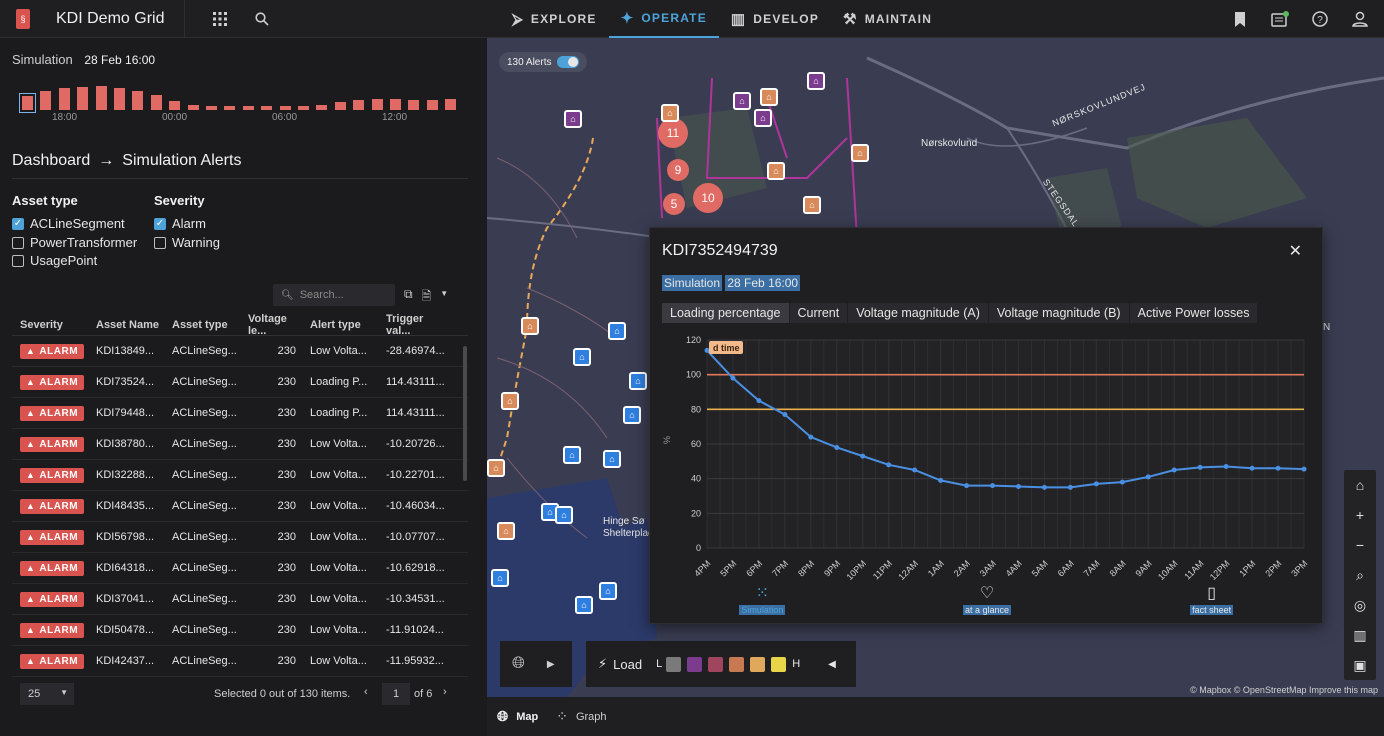 Image resolution: width=1384 pixels, height=736 pixels. I want to click on table-scrollbar, so click(465, 413).